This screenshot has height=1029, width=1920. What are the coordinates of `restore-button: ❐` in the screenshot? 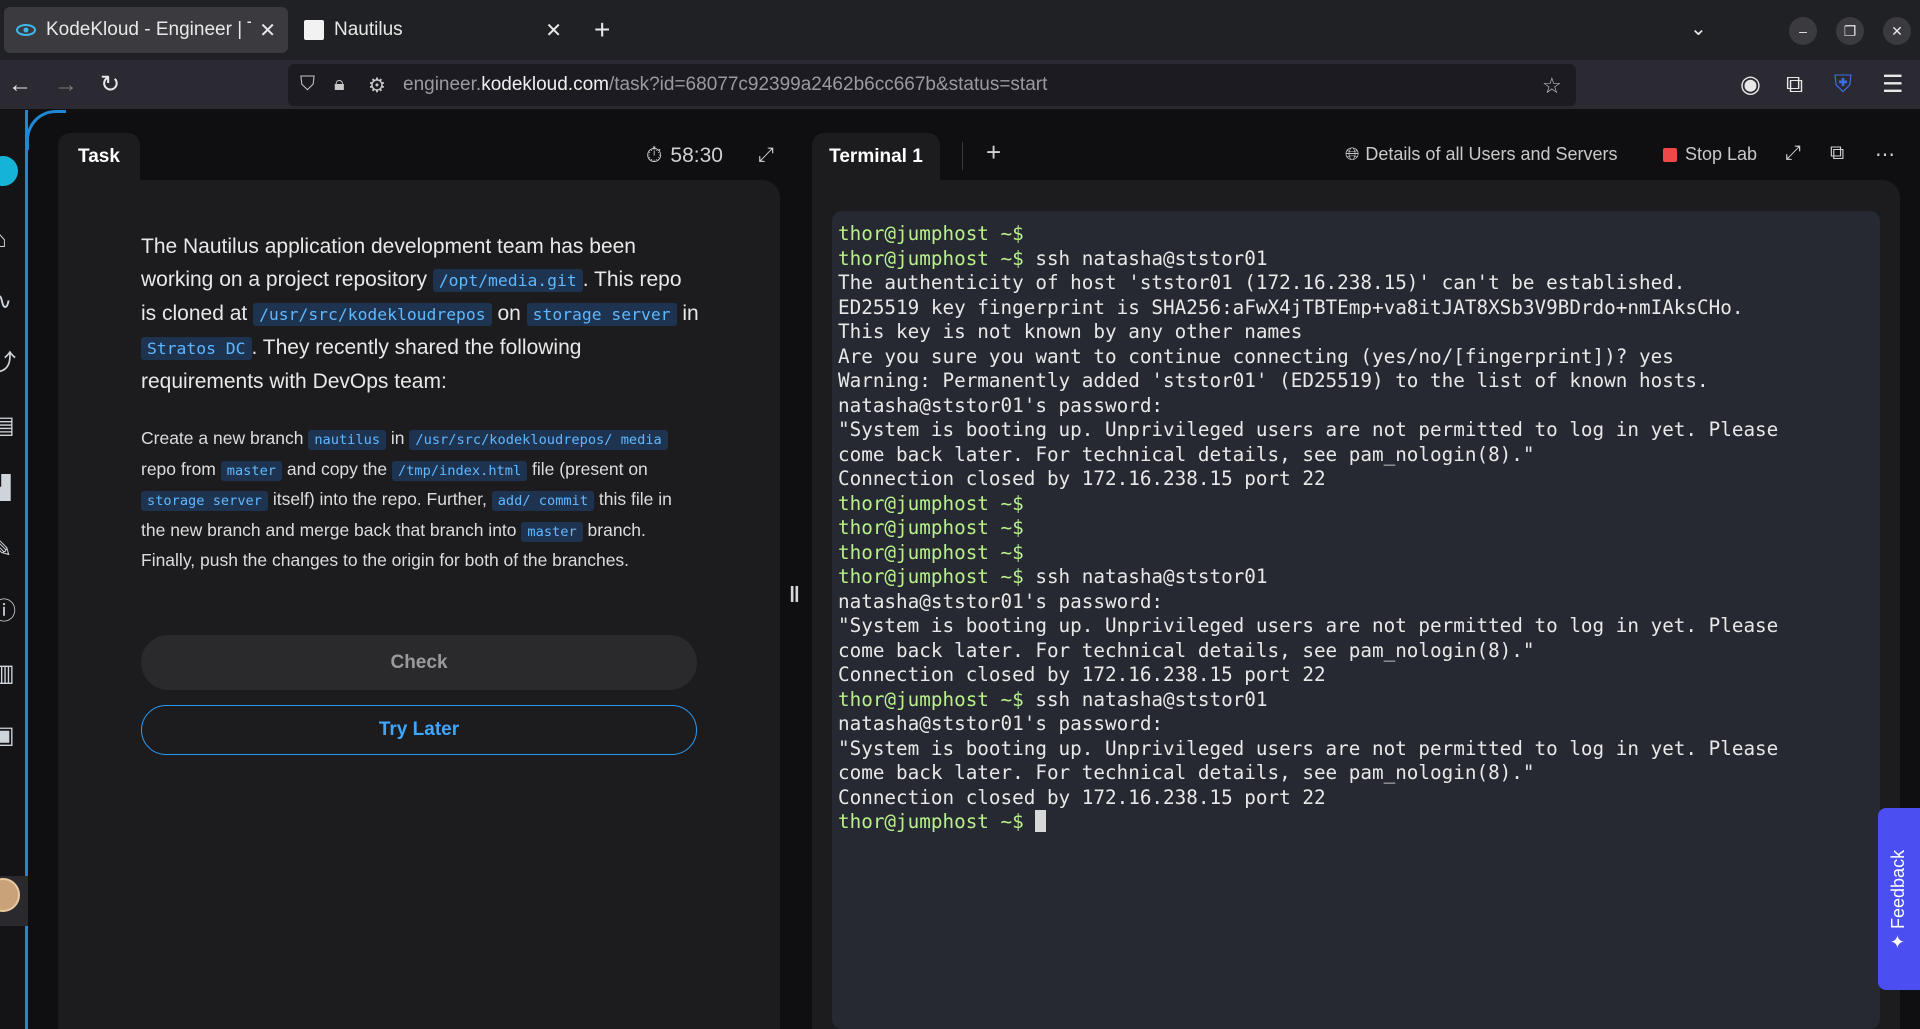 It's located at (1850, 31).